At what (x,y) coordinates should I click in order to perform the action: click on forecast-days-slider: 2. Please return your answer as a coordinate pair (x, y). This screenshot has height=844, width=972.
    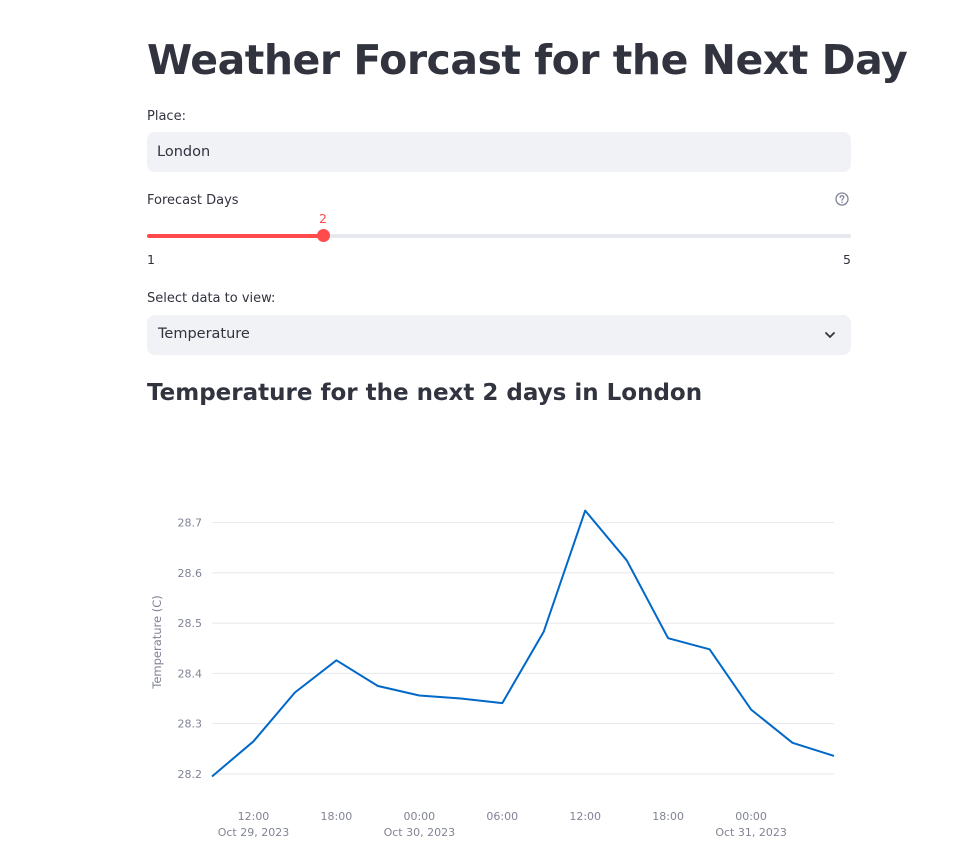
    Looking at the image, I should click on (499, 226).